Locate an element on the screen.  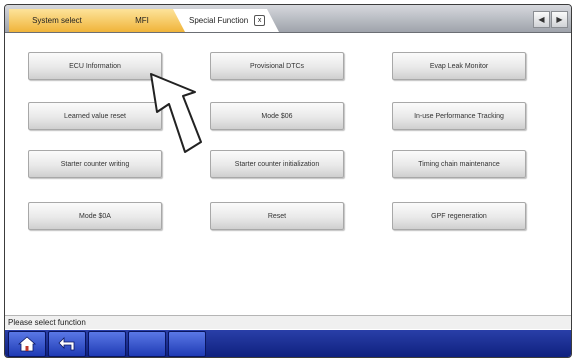
pointer-arrow-icon is located at coordinates (176, 113).